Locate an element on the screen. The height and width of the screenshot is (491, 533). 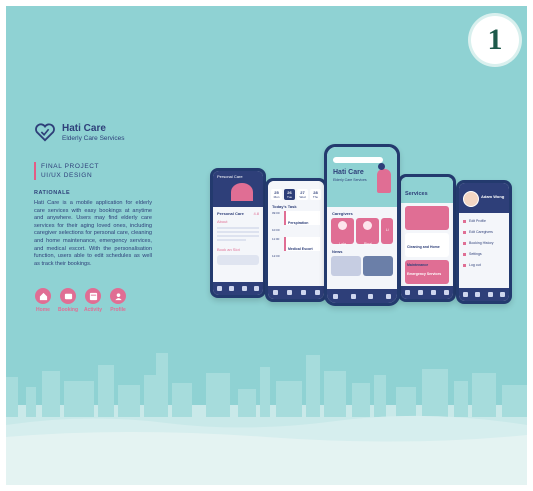
service-card: Emergency Services is located at coordinates (427, 272).